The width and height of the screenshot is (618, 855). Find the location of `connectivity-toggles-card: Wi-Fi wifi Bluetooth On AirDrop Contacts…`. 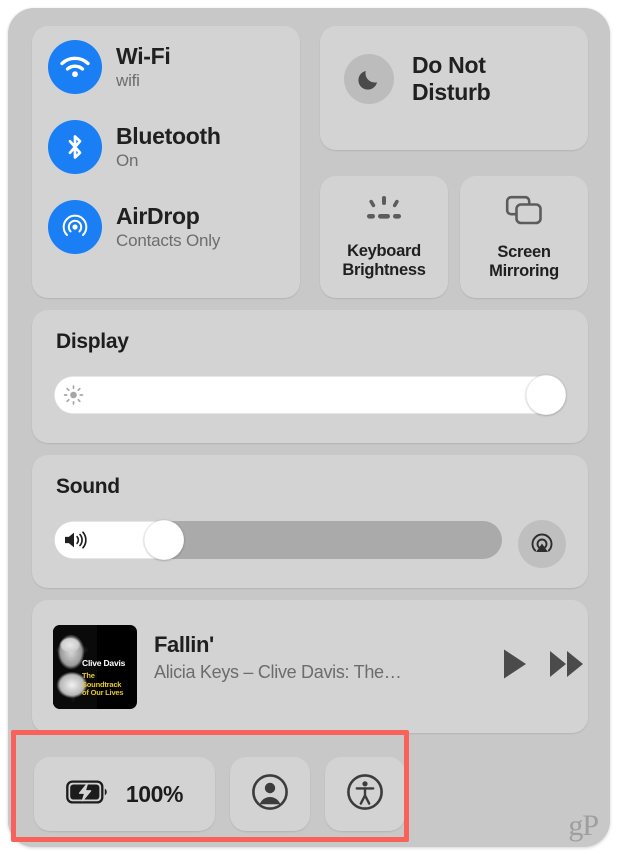

connectivity-toggles-card: Wi-Fi wifi Bluetooth On AirDrop Contacts… is located at coordinates (166, 162).